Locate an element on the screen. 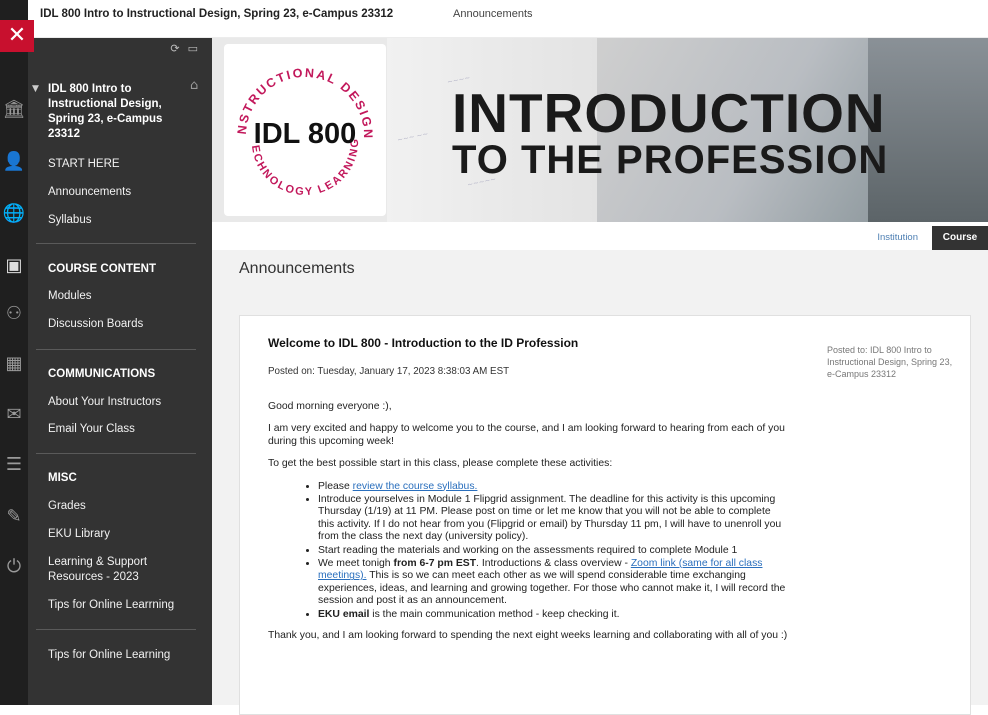 The width and height of the screenshot is (988, 715). home-icon: ⌂ is located at coordinates (194, 85).